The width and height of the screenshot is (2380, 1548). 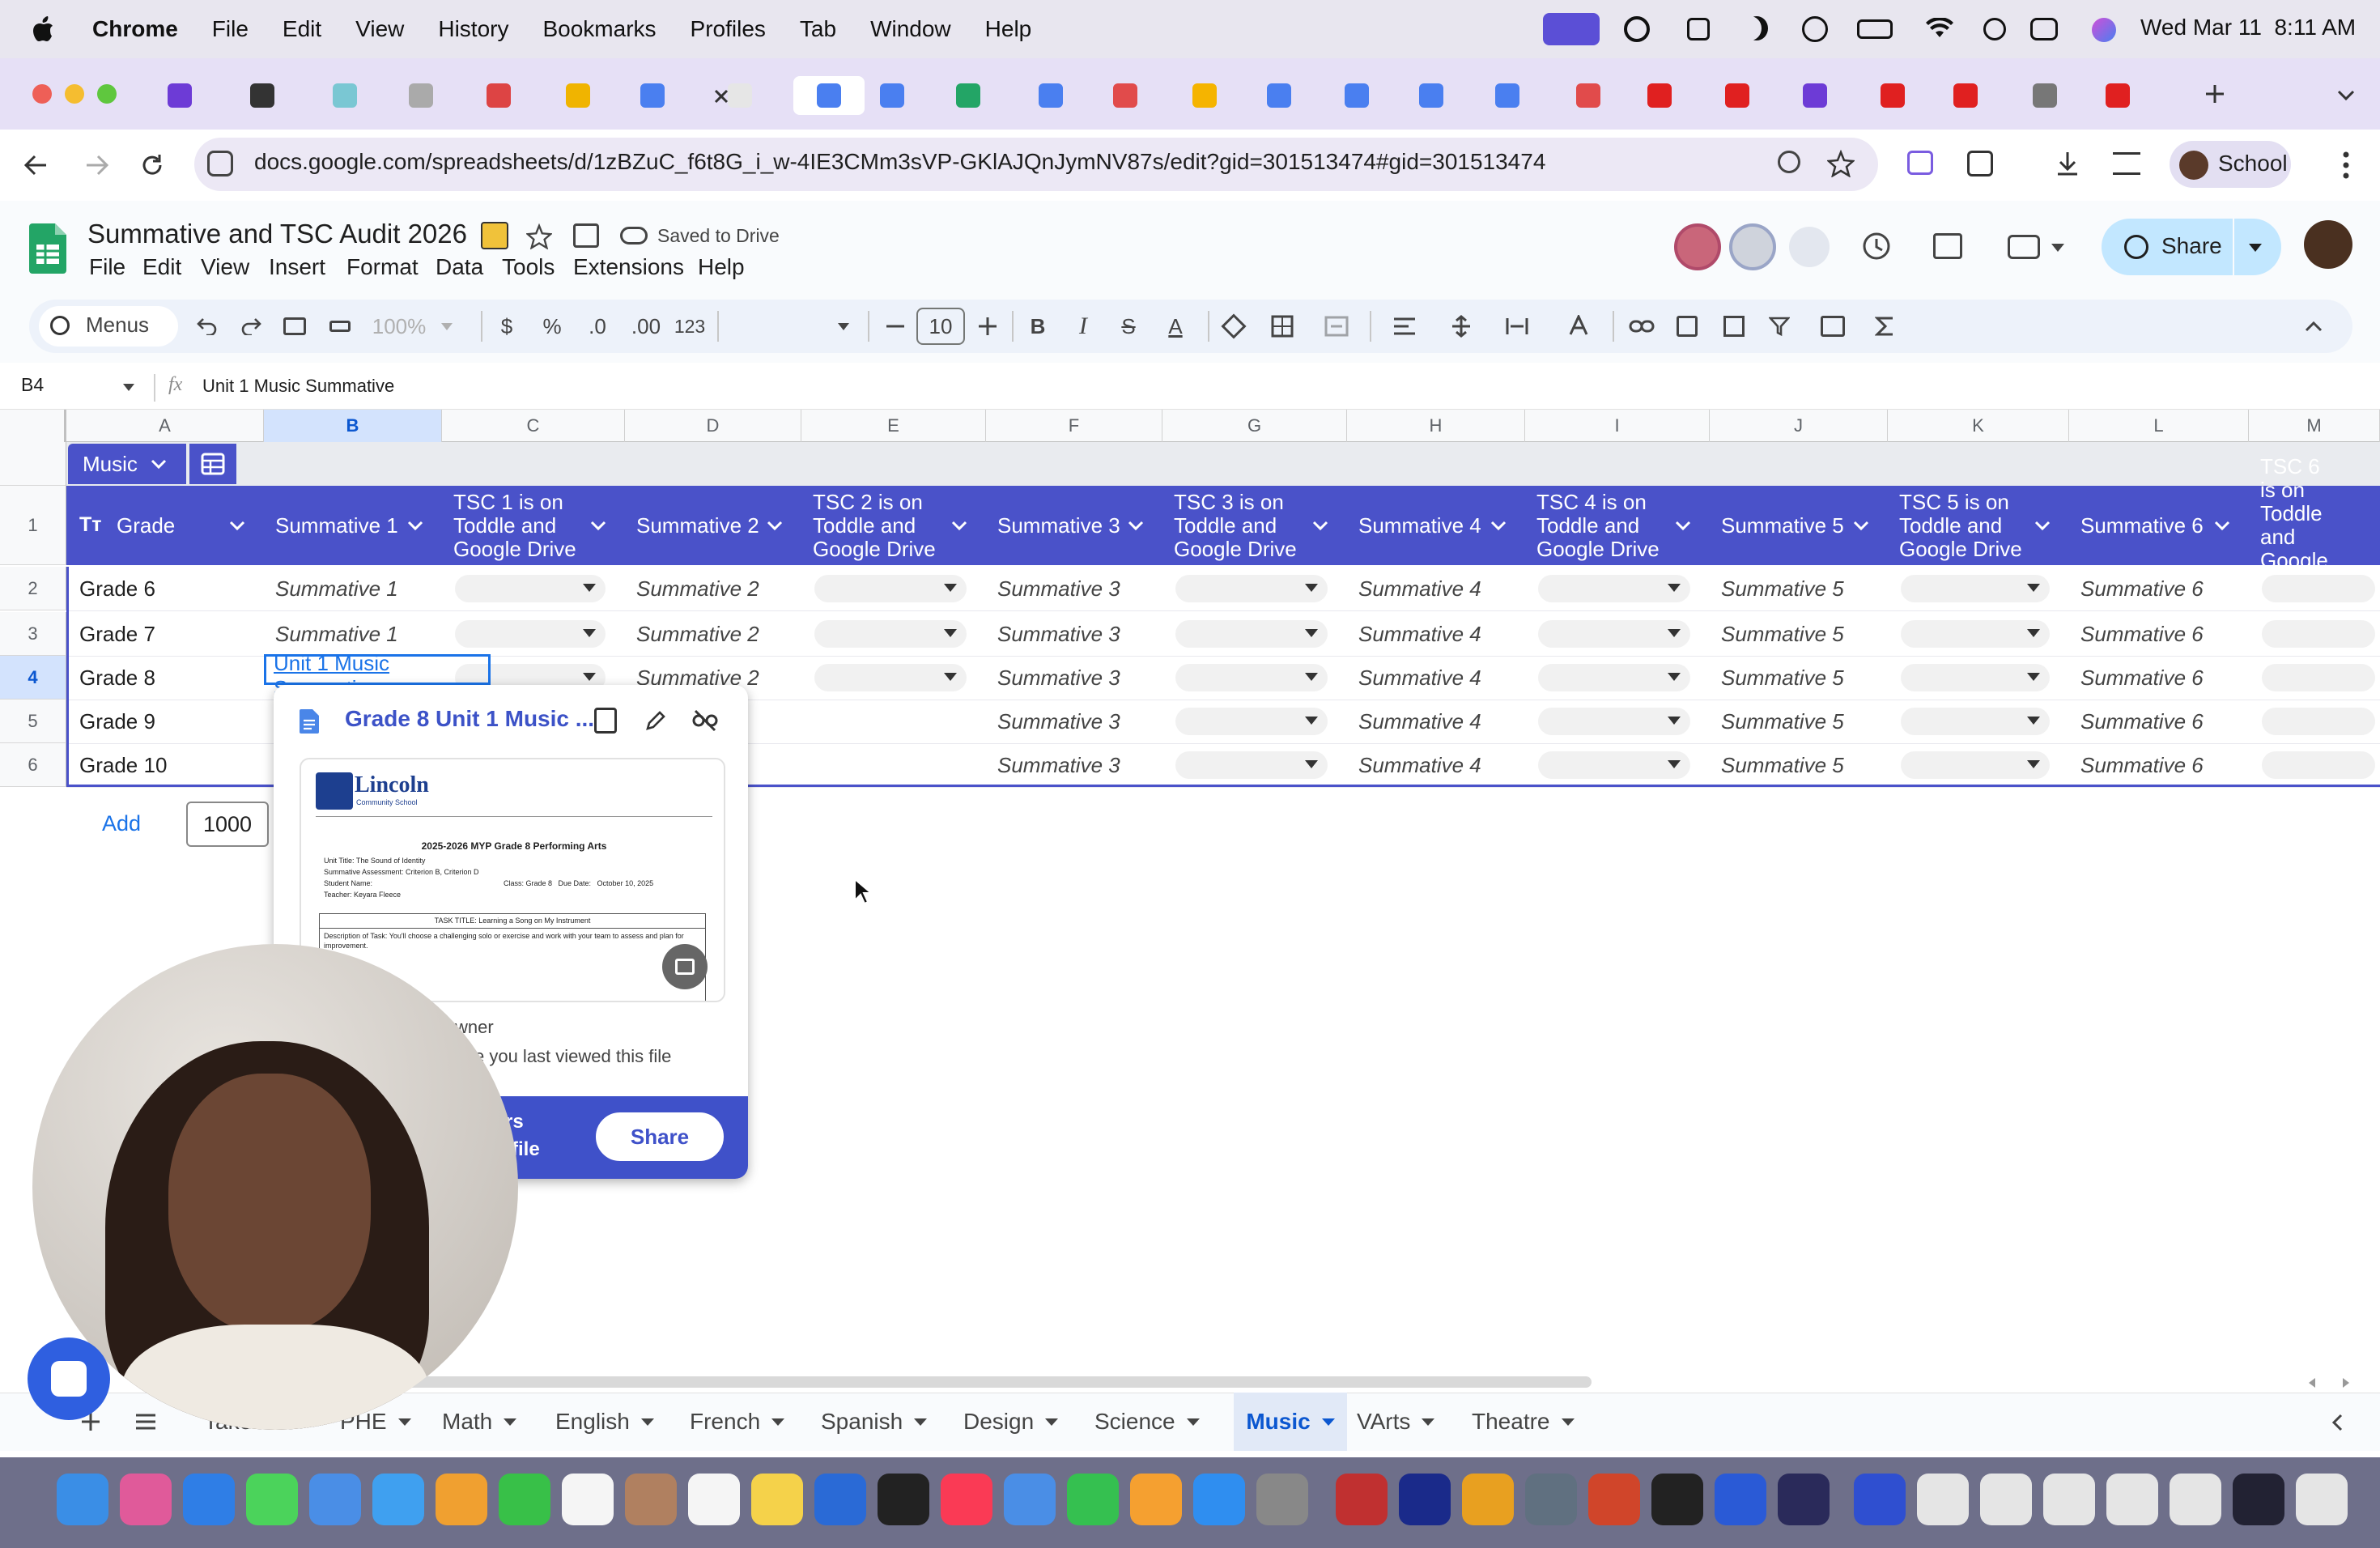 I want to click on sheet-tab-design: Design, so click(x=1024, y=1422).